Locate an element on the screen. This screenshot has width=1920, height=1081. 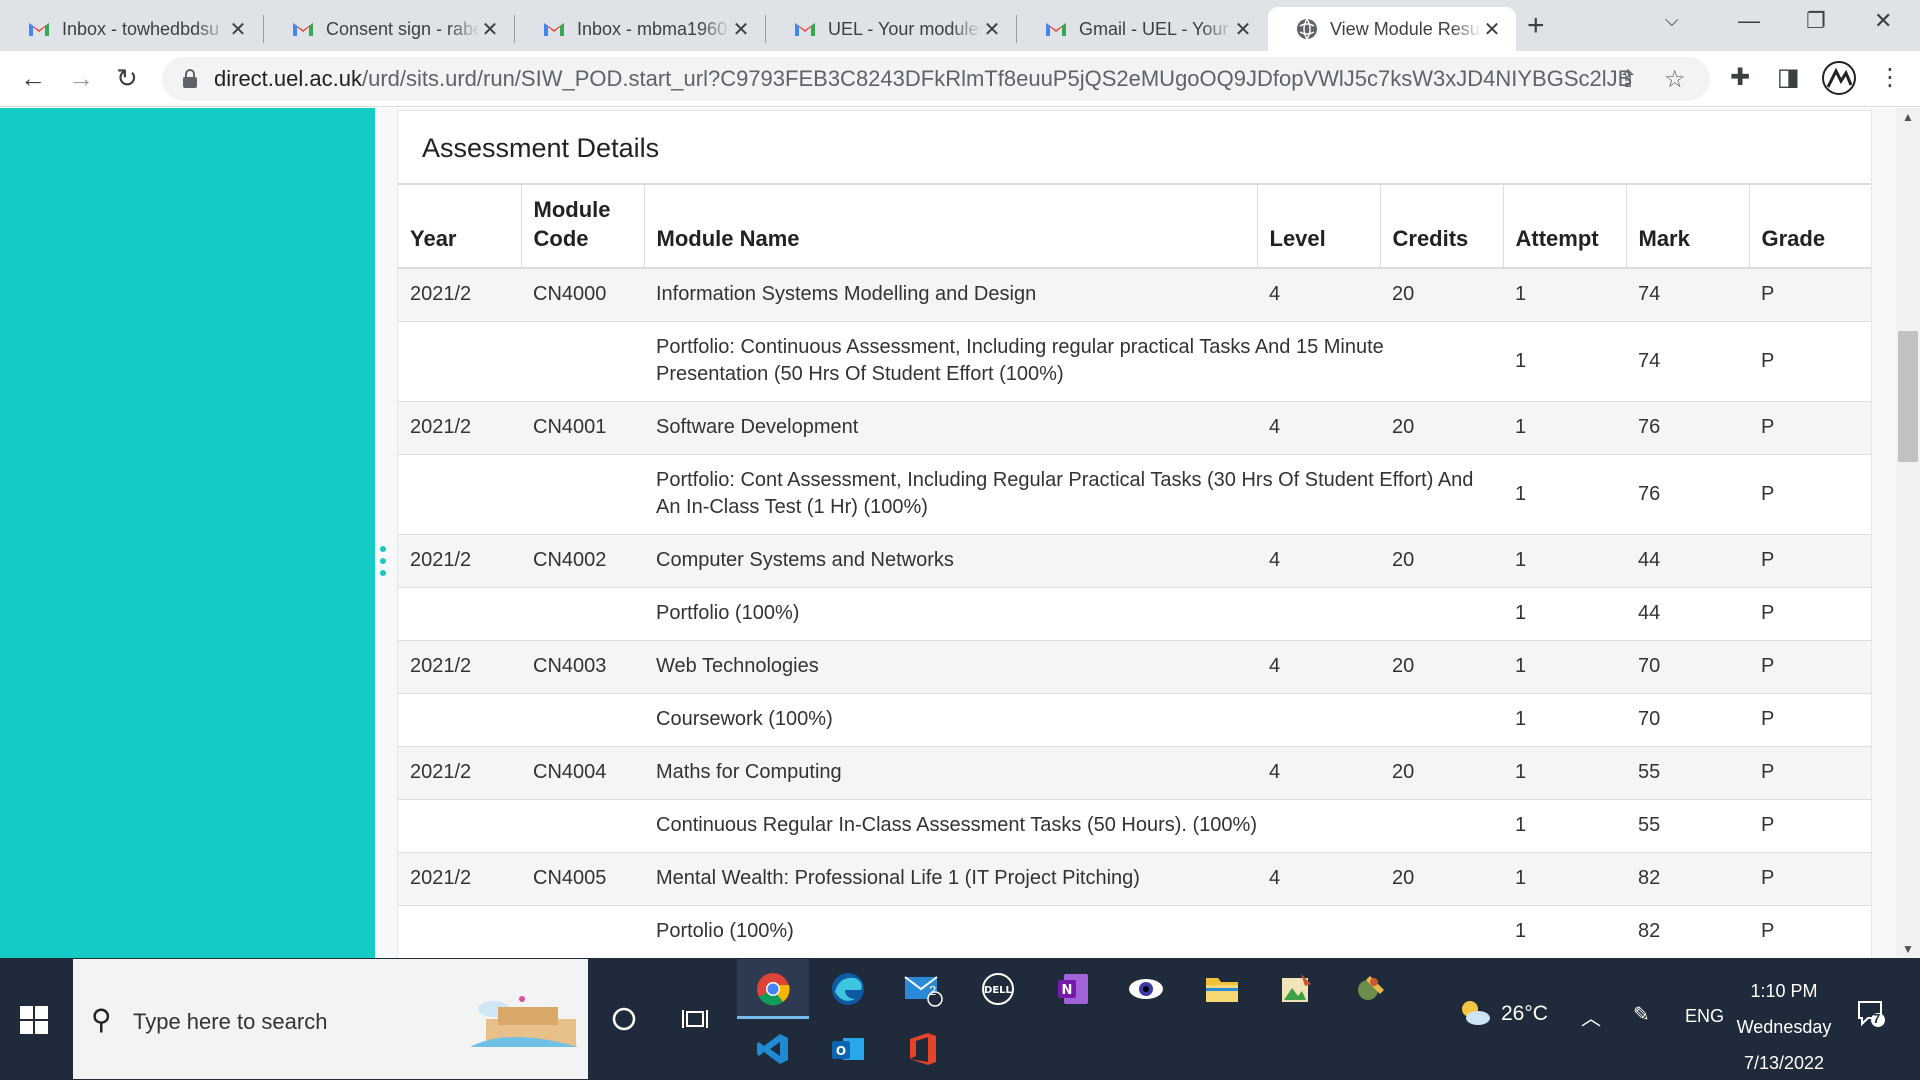
module-code-cell: CN4004 is located at coordinates (582, 772).